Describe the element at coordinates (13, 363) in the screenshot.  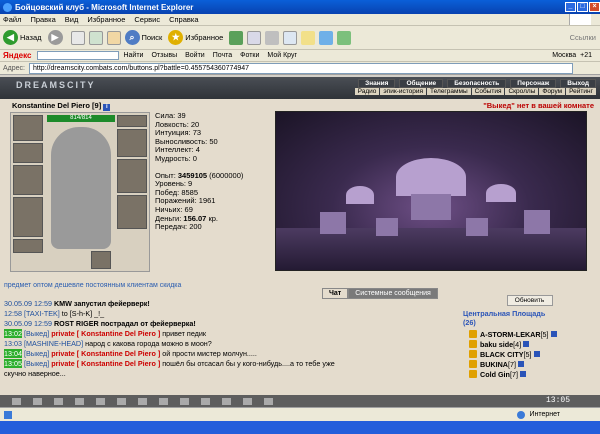
I see `chat-timestamp: 13:05` at that location.